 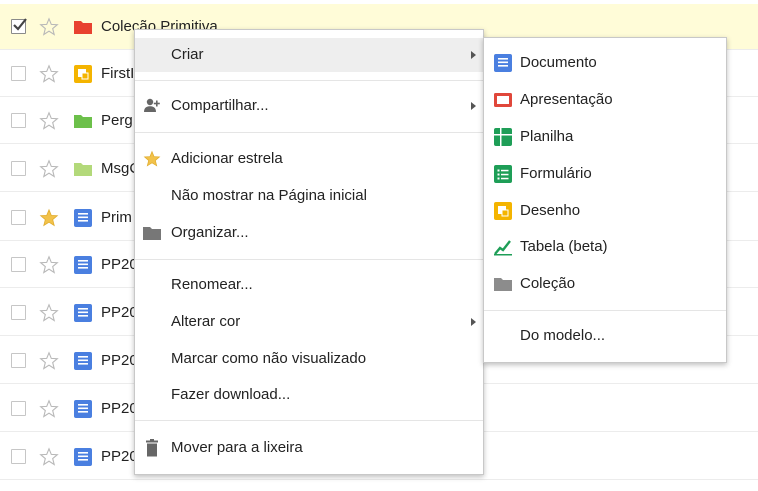 What do you see at coordinates (116, 218) in the screenshot?
I see `file-name: Prim` at bounding box center [116, 218].